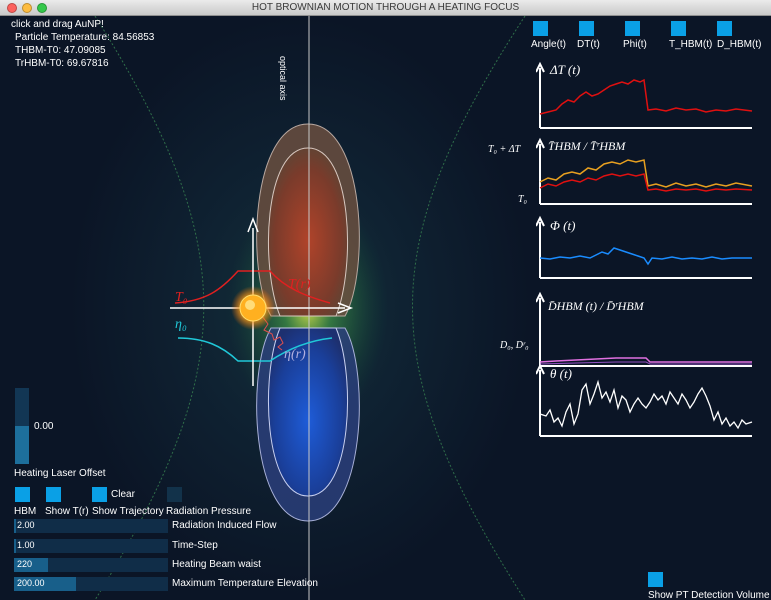 Image resolution: width=771 pixels, height=600 pixels. What do you see at coordinates (22, 445) in the screenshot?
I see `laser-offset-slider-fill` at bounding box center [22, 445].